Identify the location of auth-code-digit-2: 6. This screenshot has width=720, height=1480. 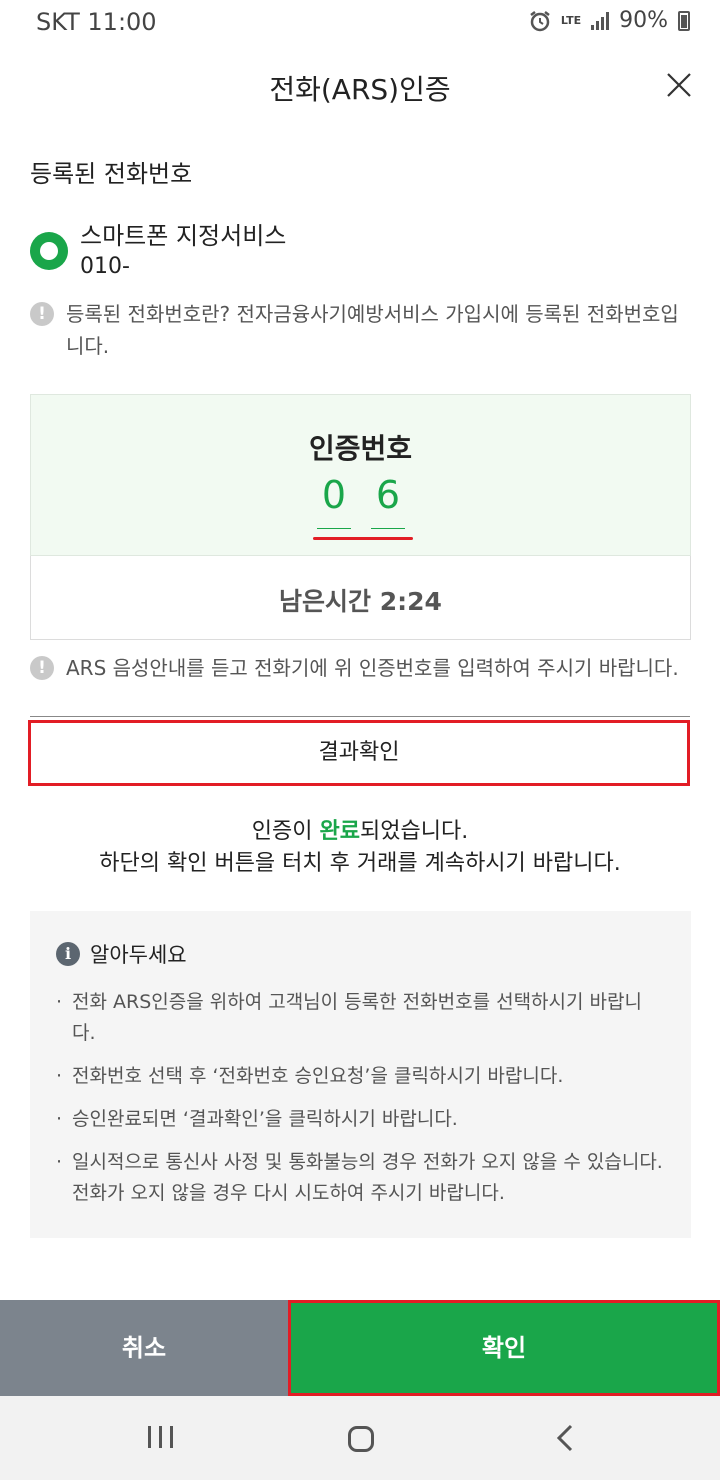
(388, 495).